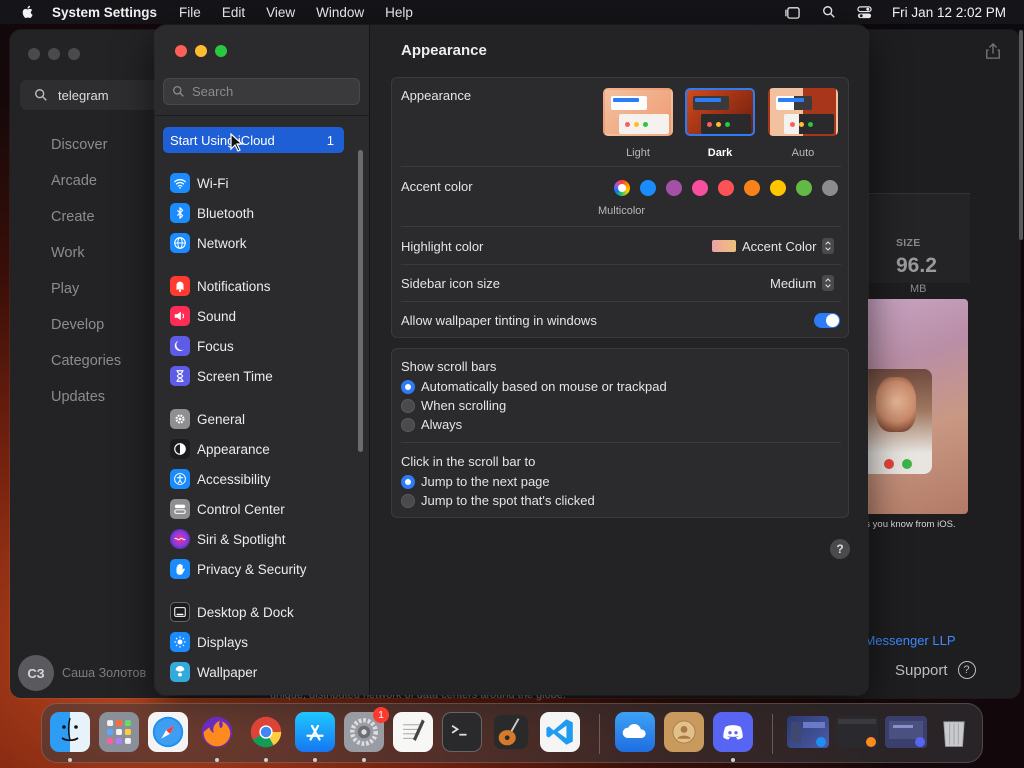 The width and height of the screenshot is (1024, 768). What do you see at coordinates (86, 261) in the screenshot?
I see `app-store-nav-work: Work` at bounding box center [86, 261].